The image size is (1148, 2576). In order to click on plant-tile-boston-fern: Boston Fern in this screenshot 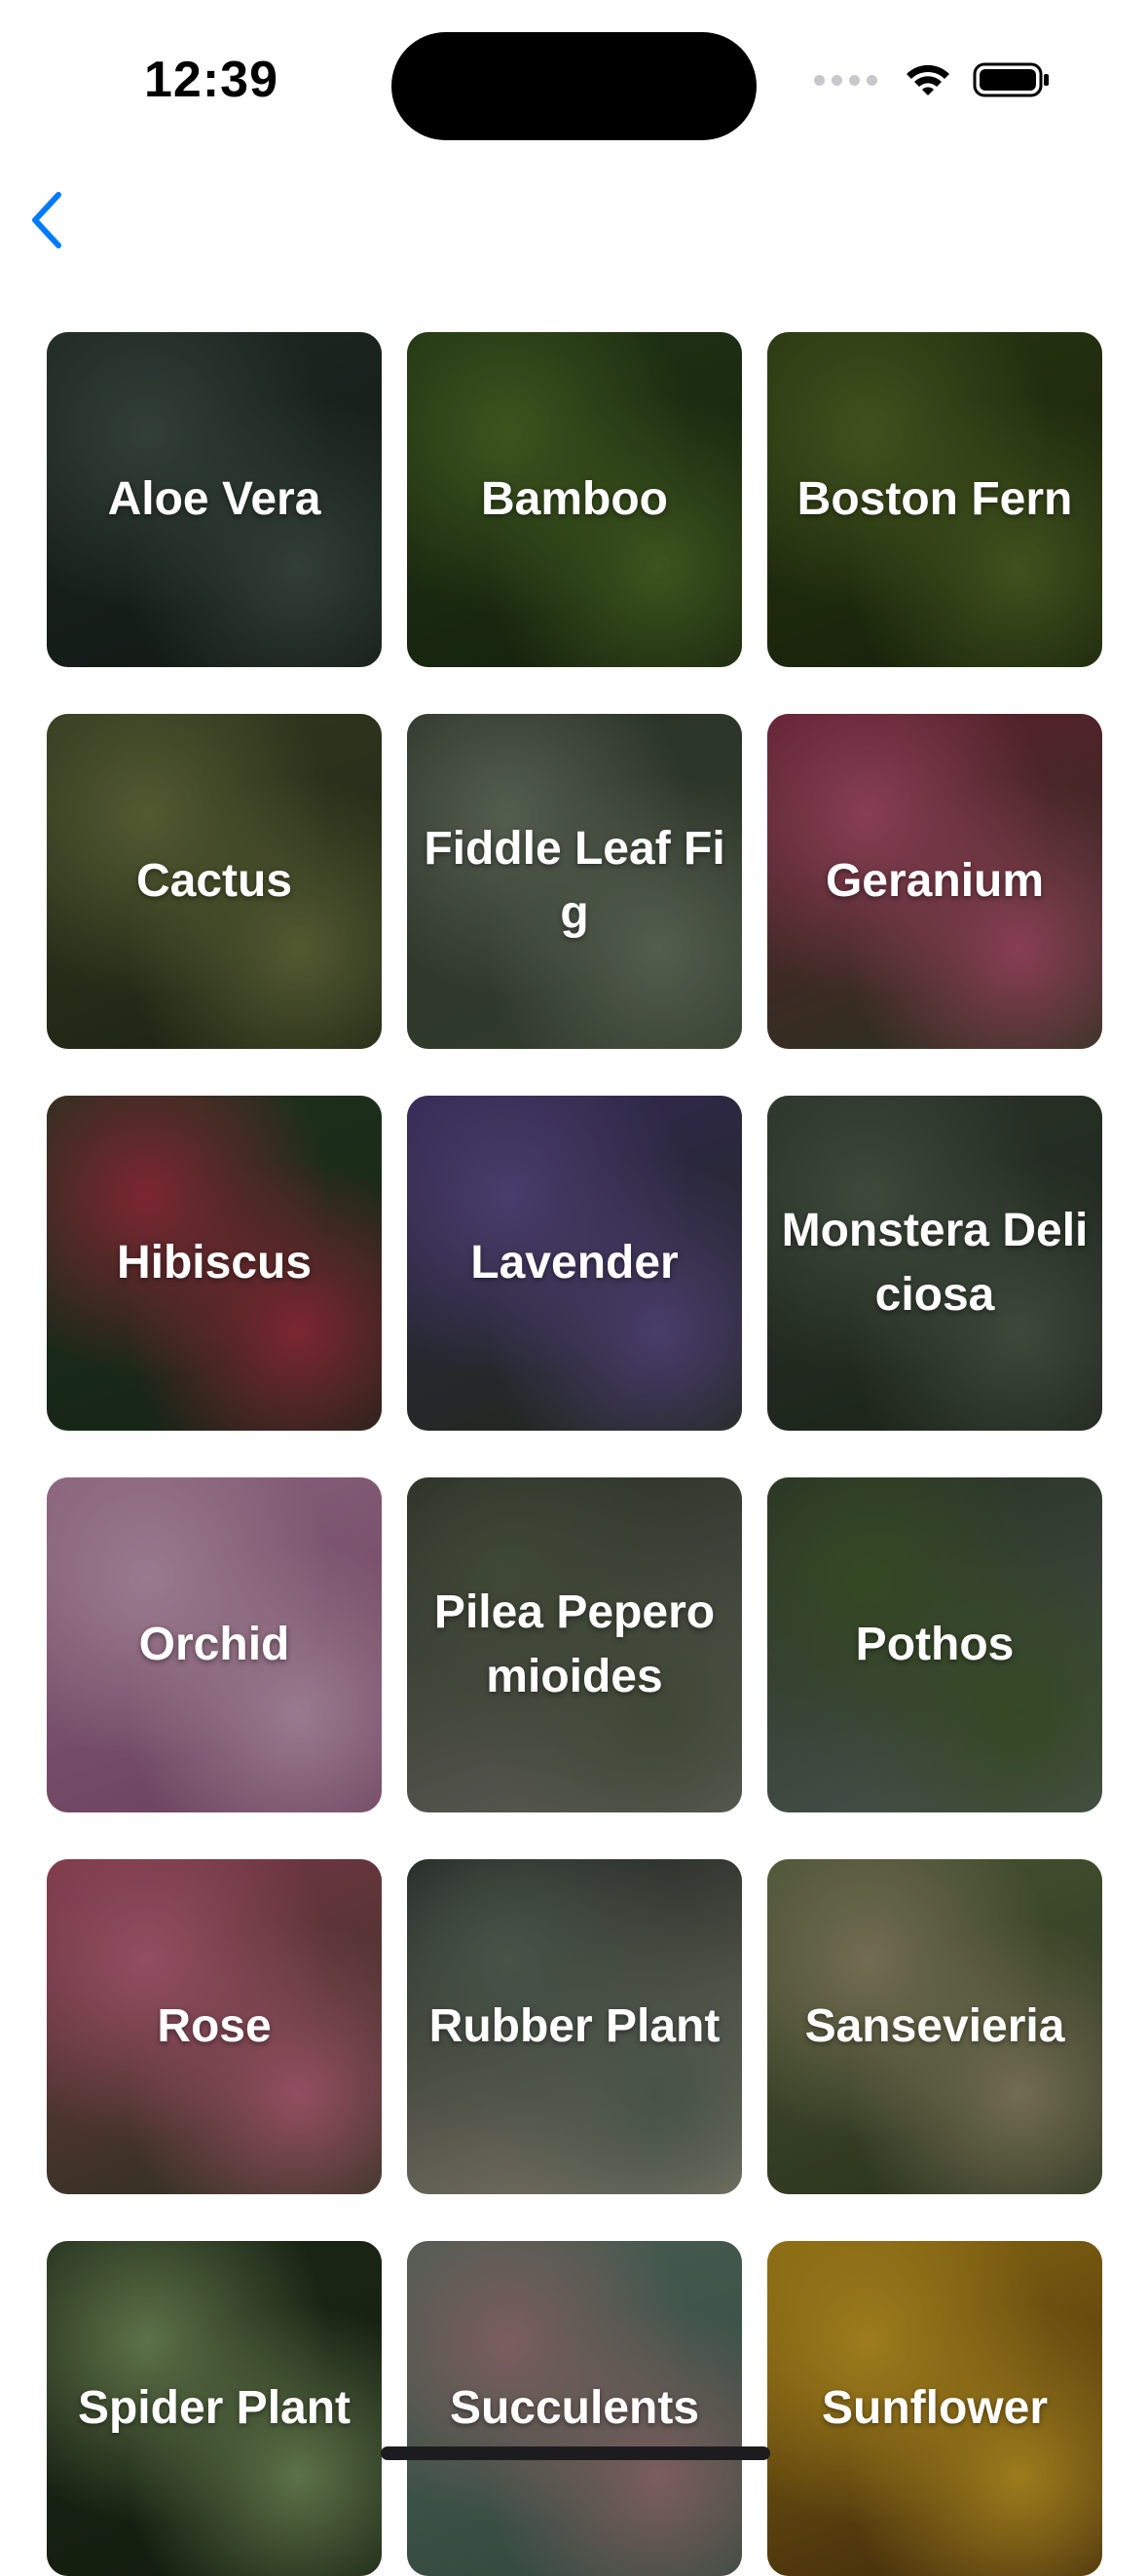, I will do `click(934, 499)`.